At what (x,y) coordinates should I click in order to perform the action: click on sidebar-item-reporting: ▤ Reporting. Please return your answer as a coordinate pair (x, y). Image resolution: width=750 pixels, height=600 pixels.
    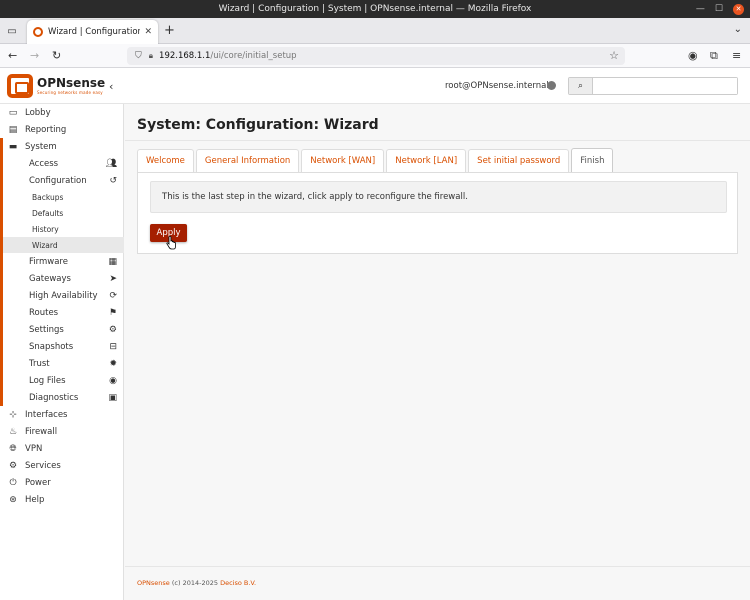
    Looking at the image, I should click on (62, 129).